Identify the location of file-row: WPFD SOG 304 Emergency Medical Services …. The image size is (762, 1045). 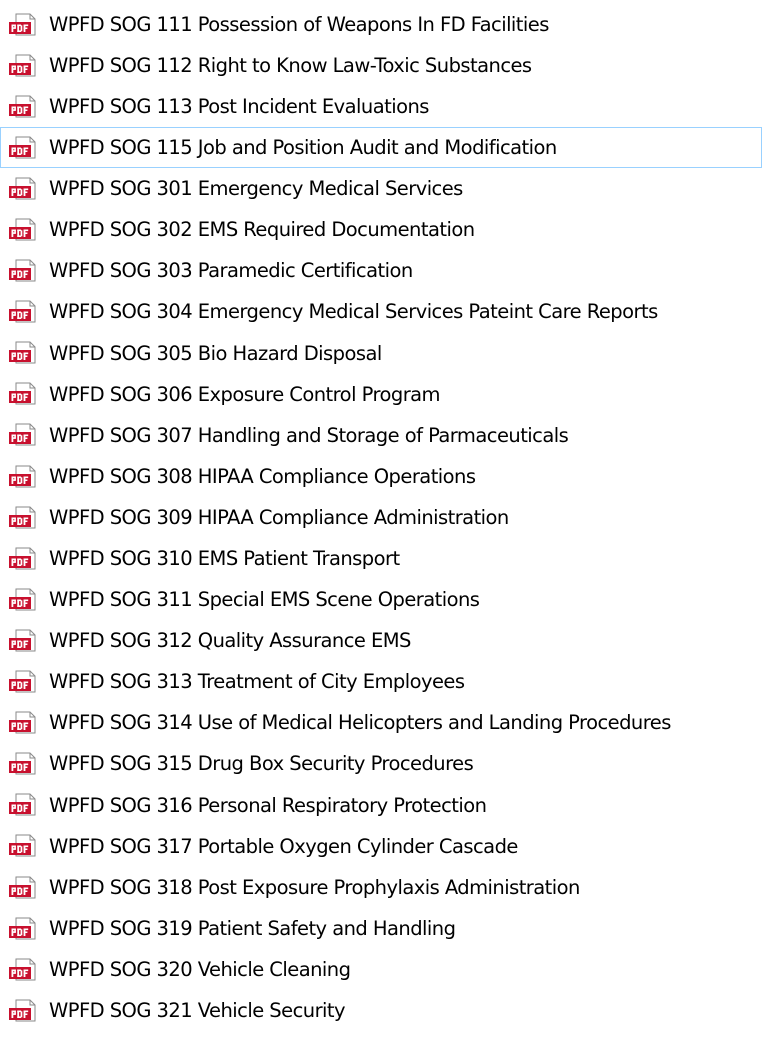
(381, 312).